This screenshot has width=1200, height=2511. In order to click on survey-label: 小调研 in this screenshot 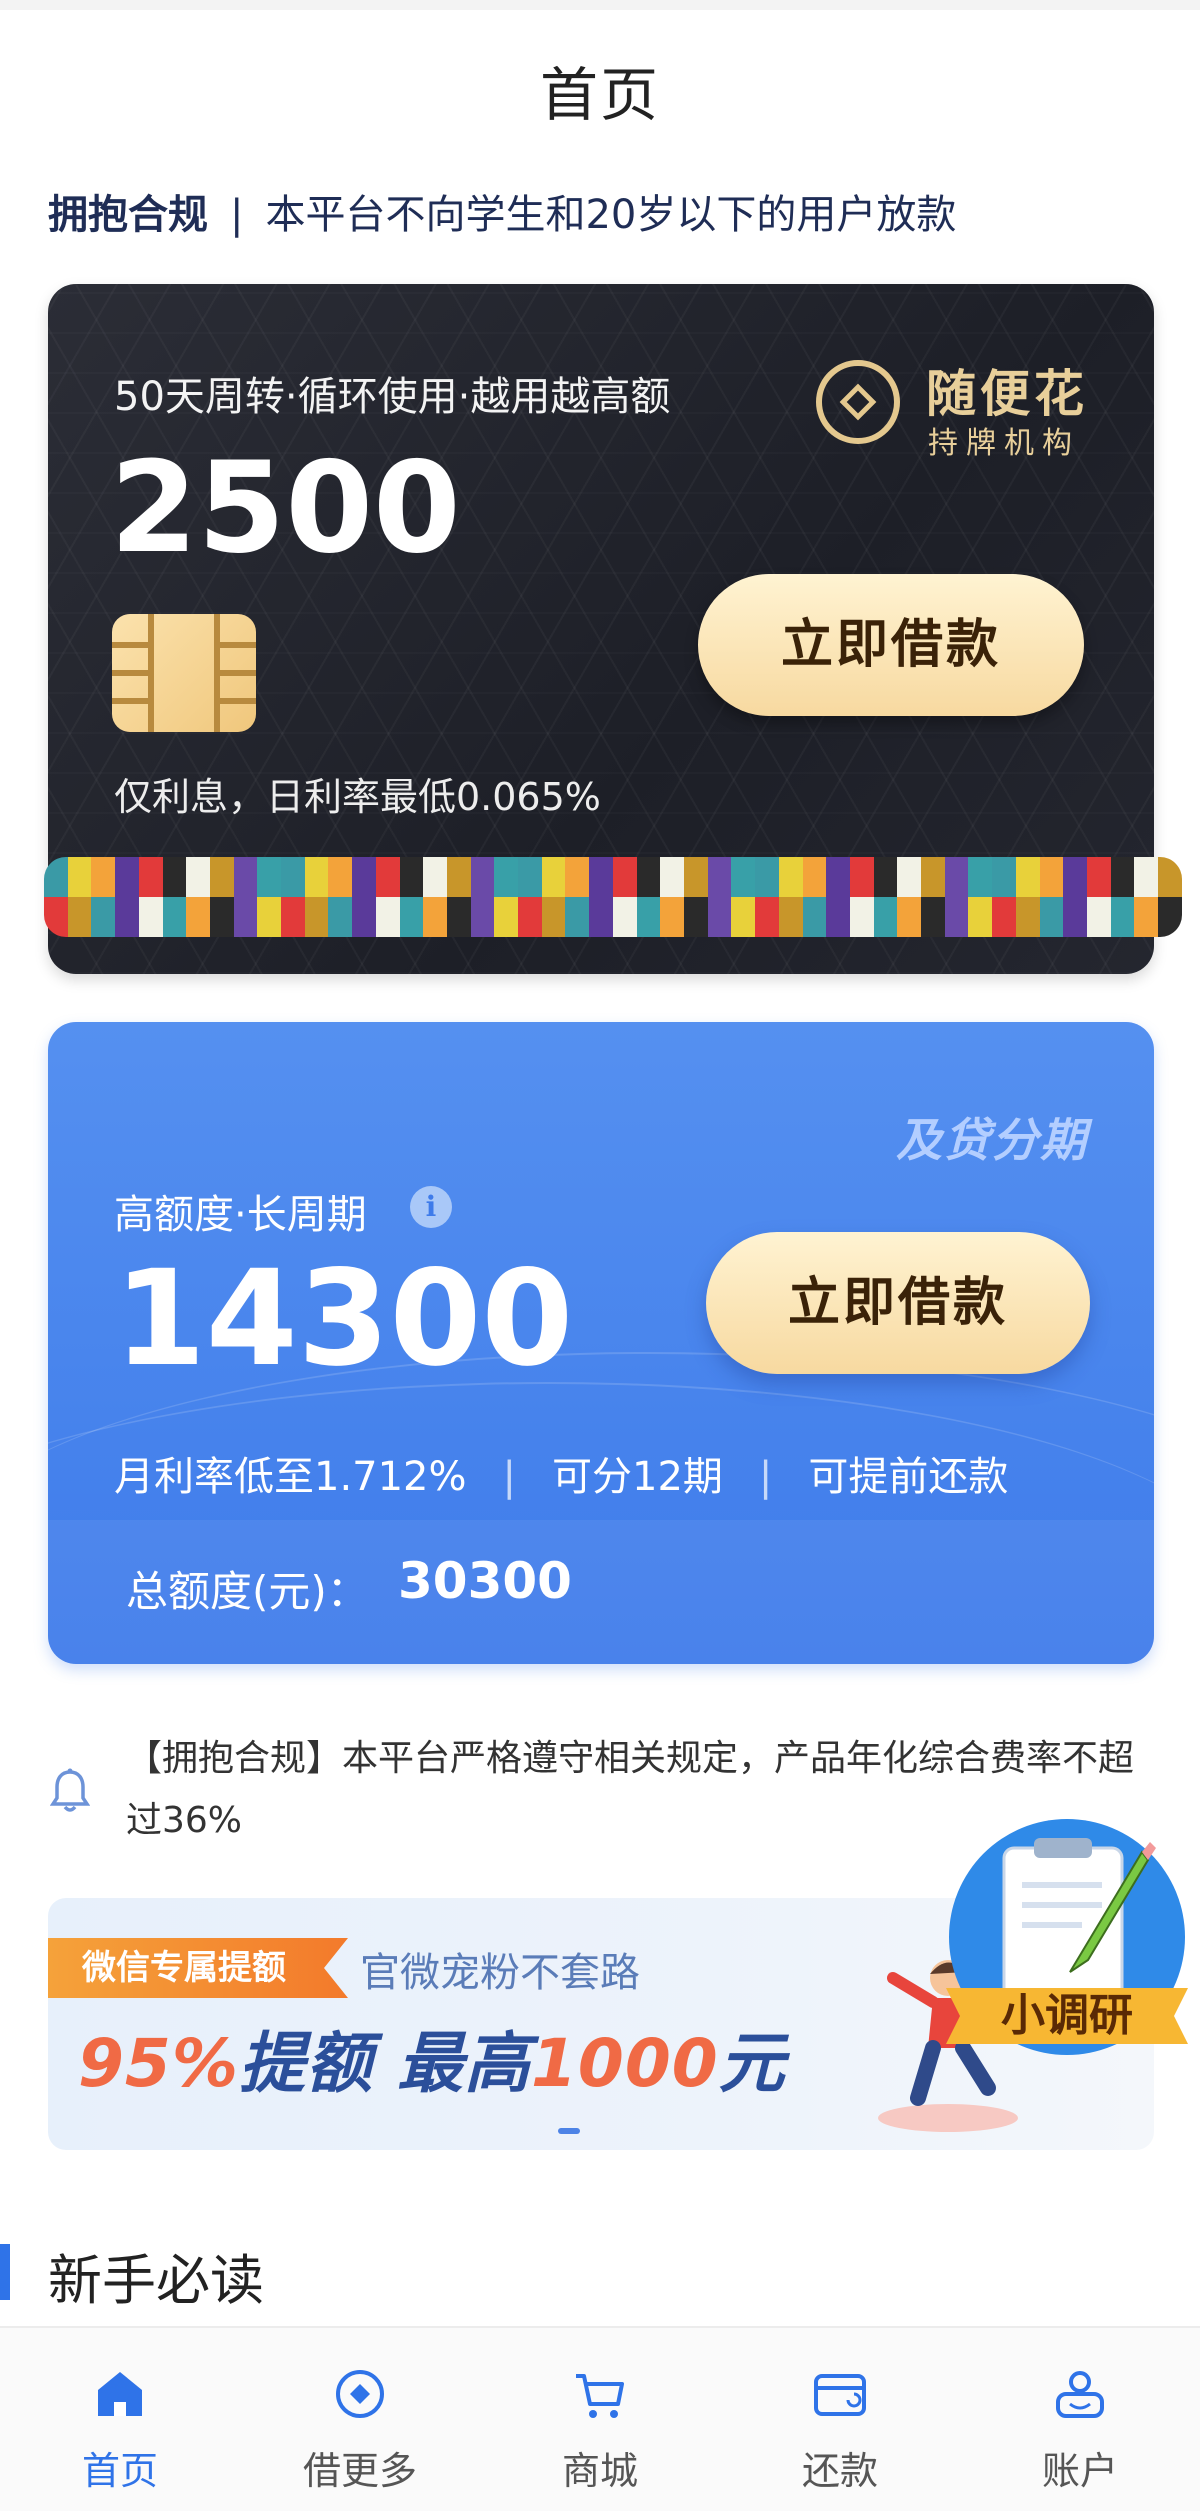, I will do `click(1067, 2015)`.